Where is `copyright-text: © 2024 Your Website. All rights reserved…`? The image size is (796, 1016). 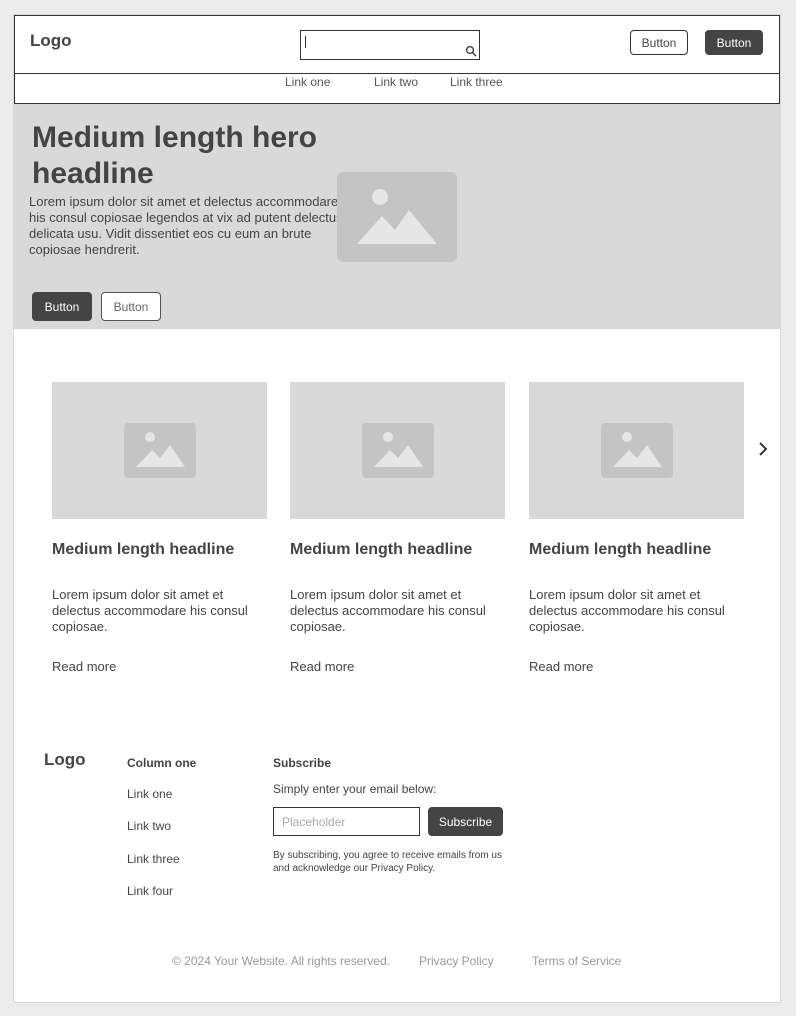 copyright-text: © 2024 Your Website. All rights reserved… is located at coordinates (281, 961).